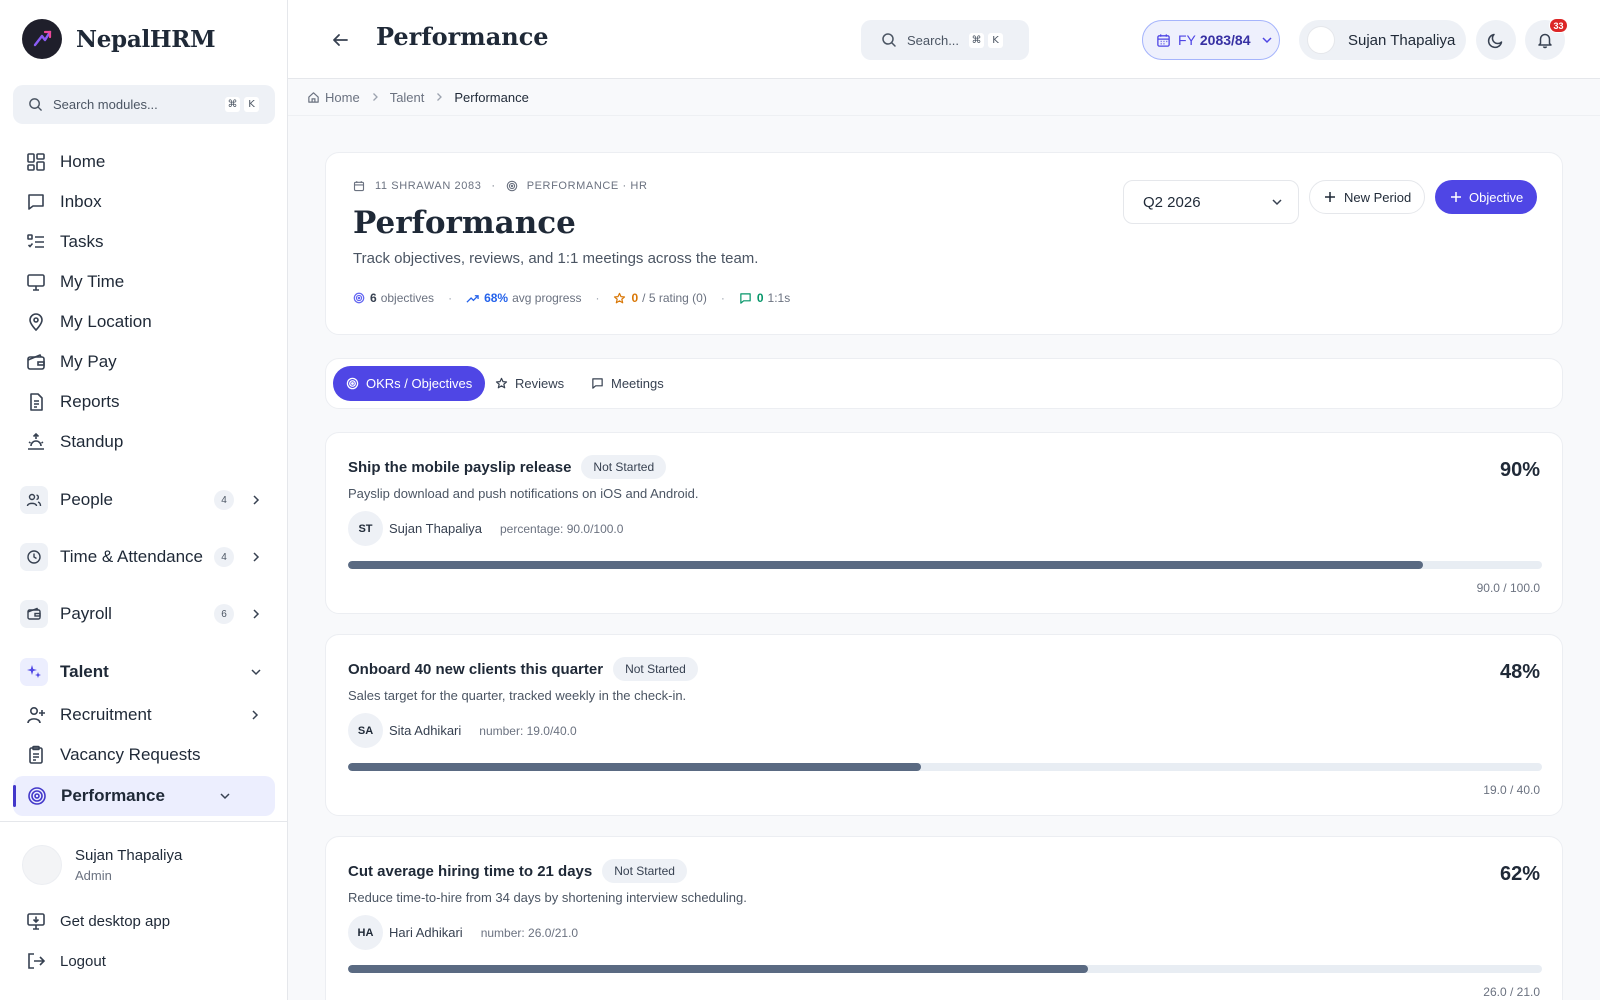 This screenshot has width=1600, height=1000. I want to click on objective-metric: percentage: 90.0/100.0, so click(562, 528).